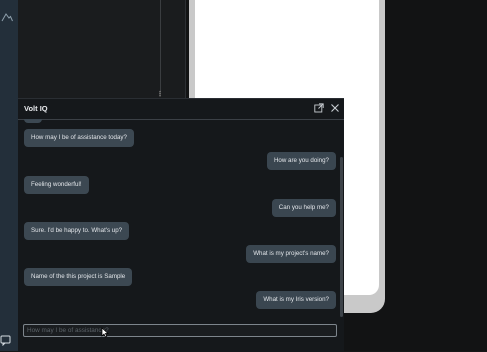 The width and height of the screenshot is (487, 352). What do you see at coordinates (341, 237) in the screenshot?
I see `chat-scrollbar` at bounding box center [341, 237].